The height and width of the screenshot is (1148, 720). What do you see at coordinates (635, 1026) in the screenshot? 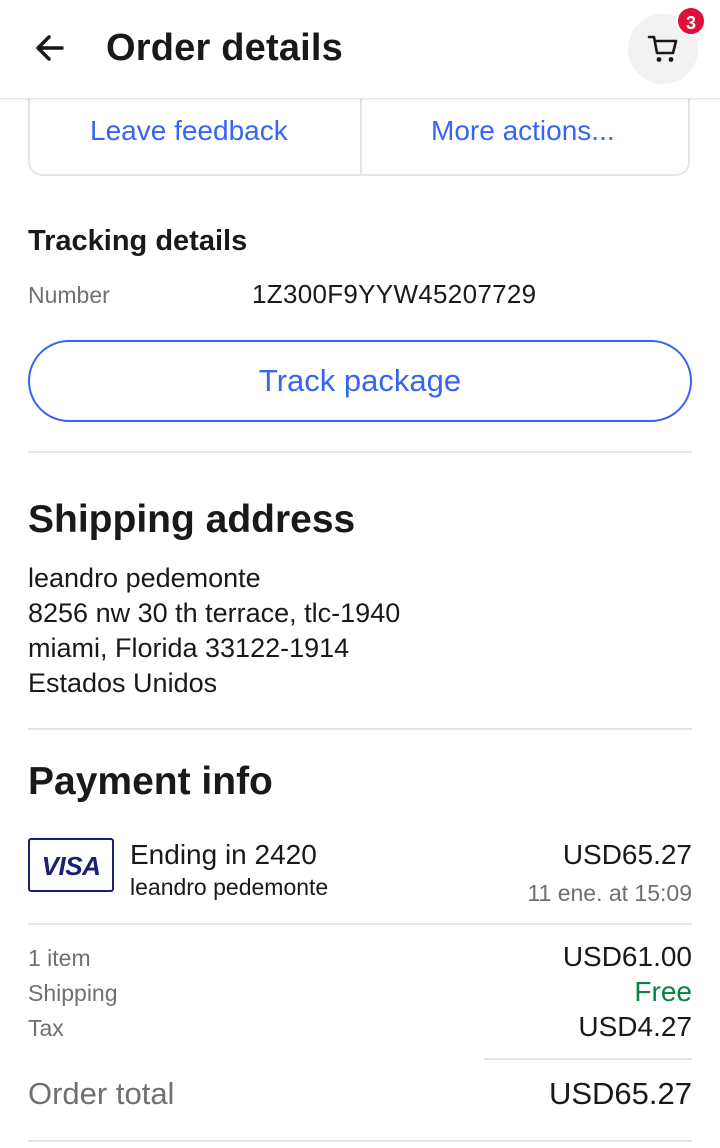
I see `tax-value: USD4.27` at bounding box center [635, 1026].